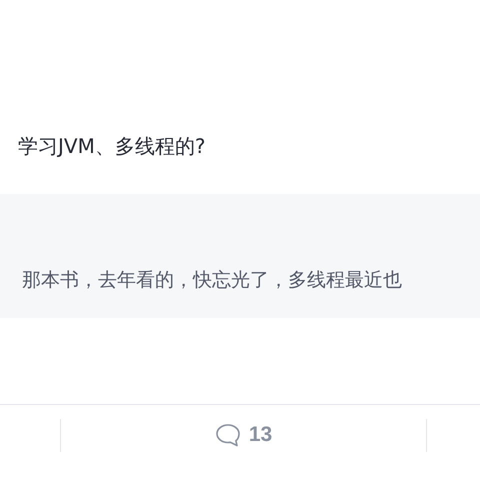 This screenshot has height=480, width=480. I want to click on comment-icon, so click(227, 435).